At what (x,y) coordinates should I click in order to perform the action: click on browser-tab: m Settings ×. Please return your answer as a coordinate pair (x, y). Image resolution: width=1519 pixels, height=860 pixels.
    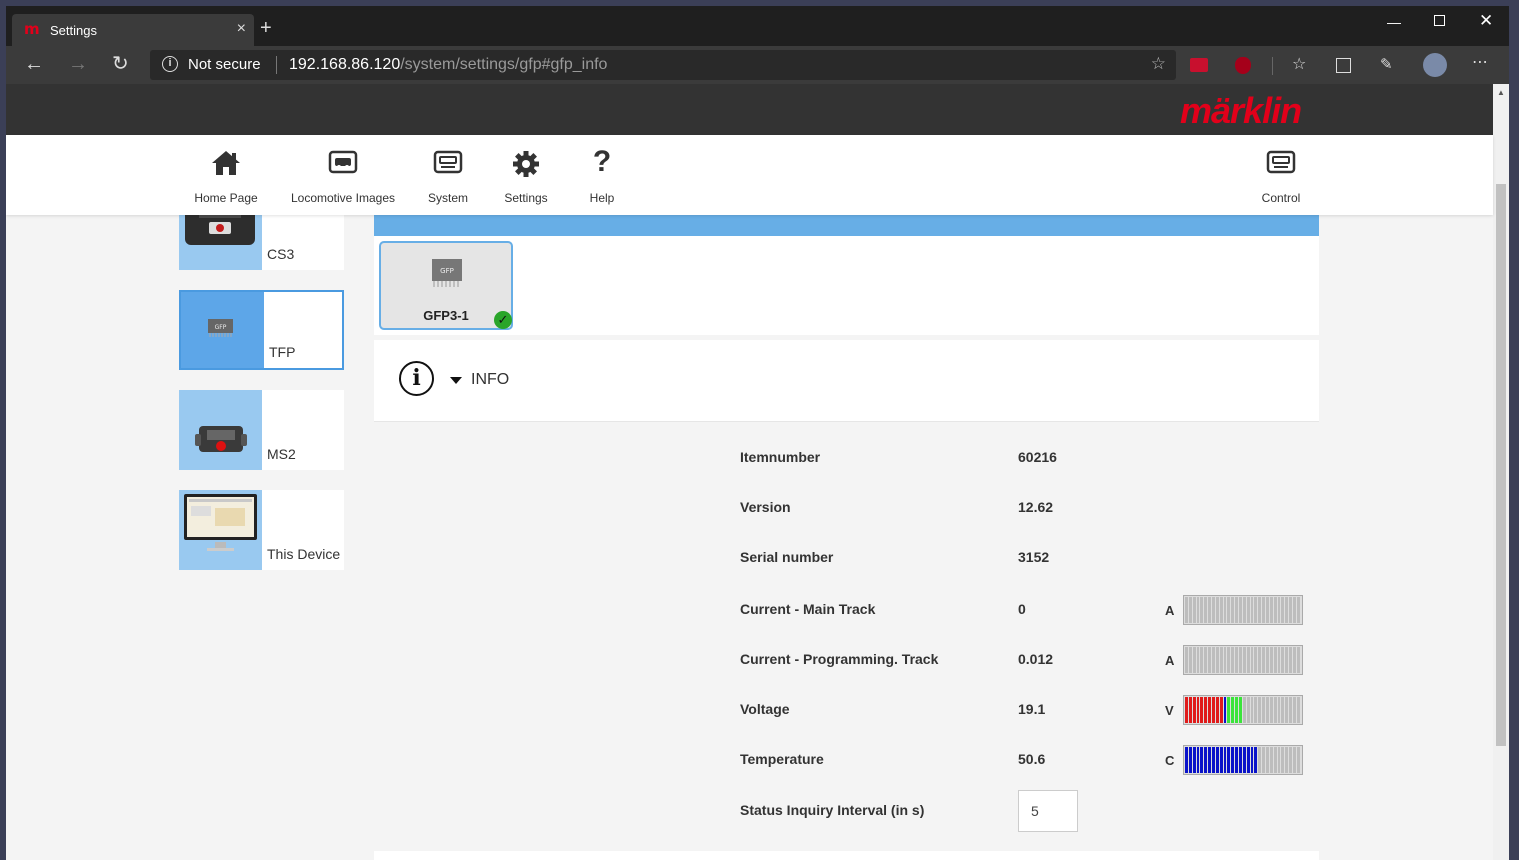
    Looking at the image, I should click on (133, 30).